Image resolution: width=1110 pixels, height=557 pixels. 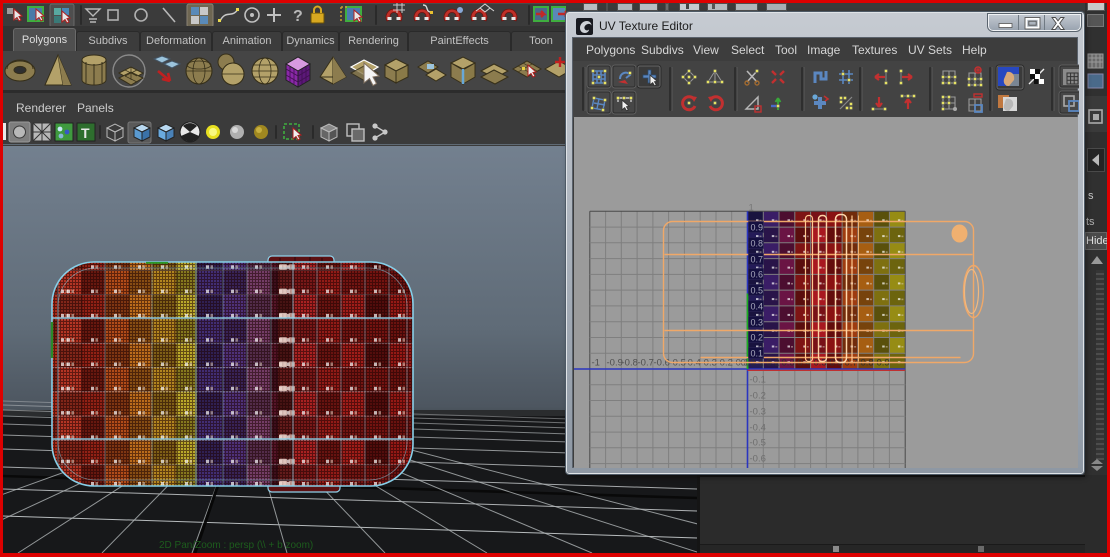 What do you see at coordinates (758, 443) in the screenshot?
I see `svg-text: -0.5` at bounding box center [758, 443].